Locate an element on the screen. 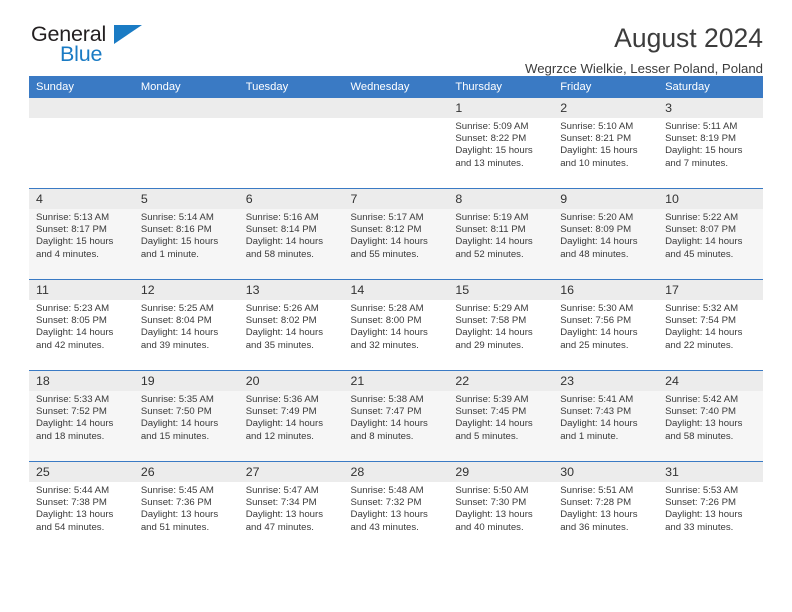  weekday-header-thursday: Thursday is located at coordinates (501, 87).